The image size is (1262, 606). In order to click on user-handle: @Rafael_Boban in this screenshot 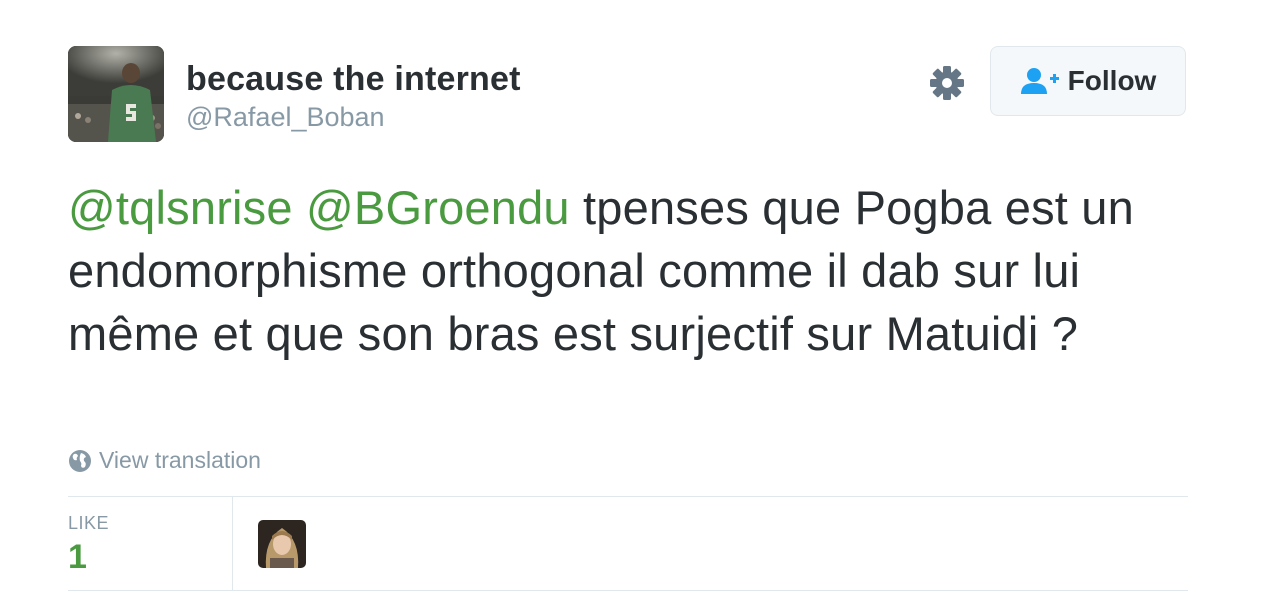, I will do `click(285, 117)`.